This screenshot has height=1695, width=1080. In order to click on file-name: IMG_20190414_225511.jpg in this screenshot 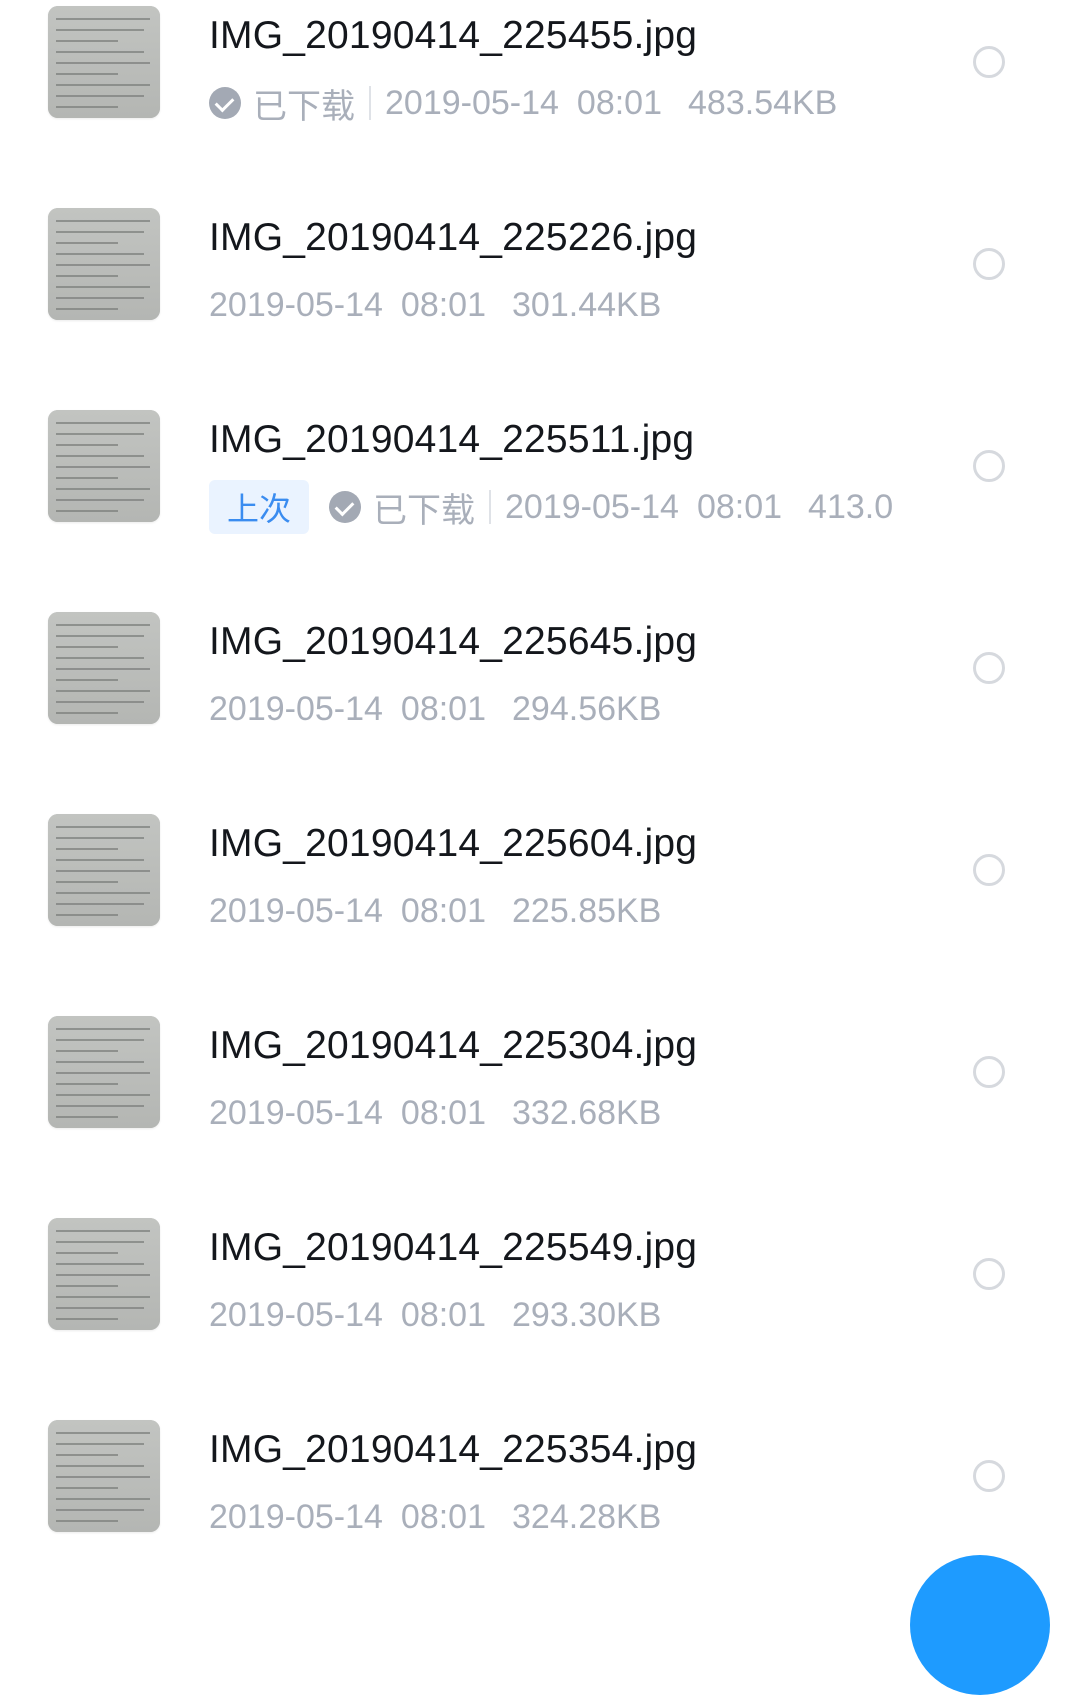, I will do `click(452, 439)`.